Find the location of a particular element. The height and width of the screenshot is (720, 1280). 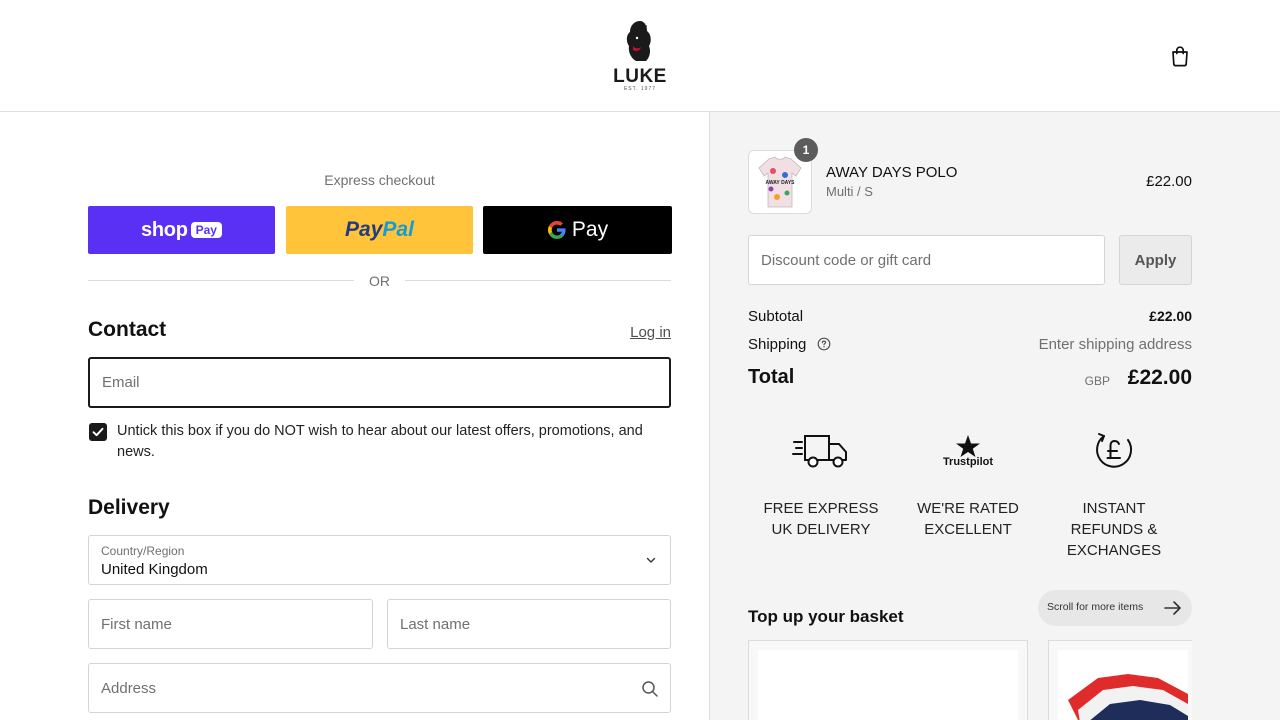

shipping-label: Shipping is located at coordinates (777, 344).